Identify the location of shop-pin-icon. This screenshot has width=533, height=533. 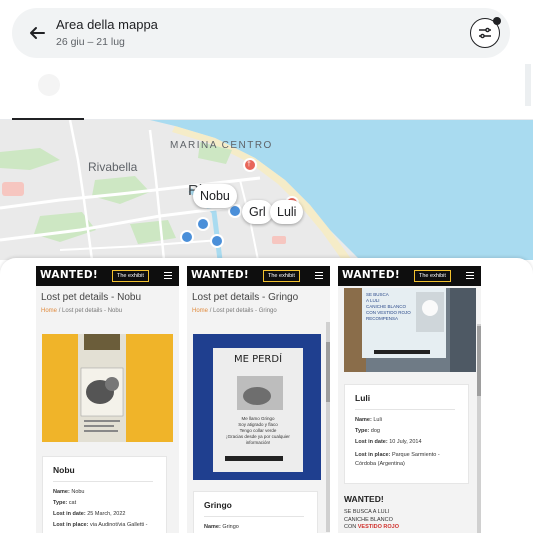
(203, 224).